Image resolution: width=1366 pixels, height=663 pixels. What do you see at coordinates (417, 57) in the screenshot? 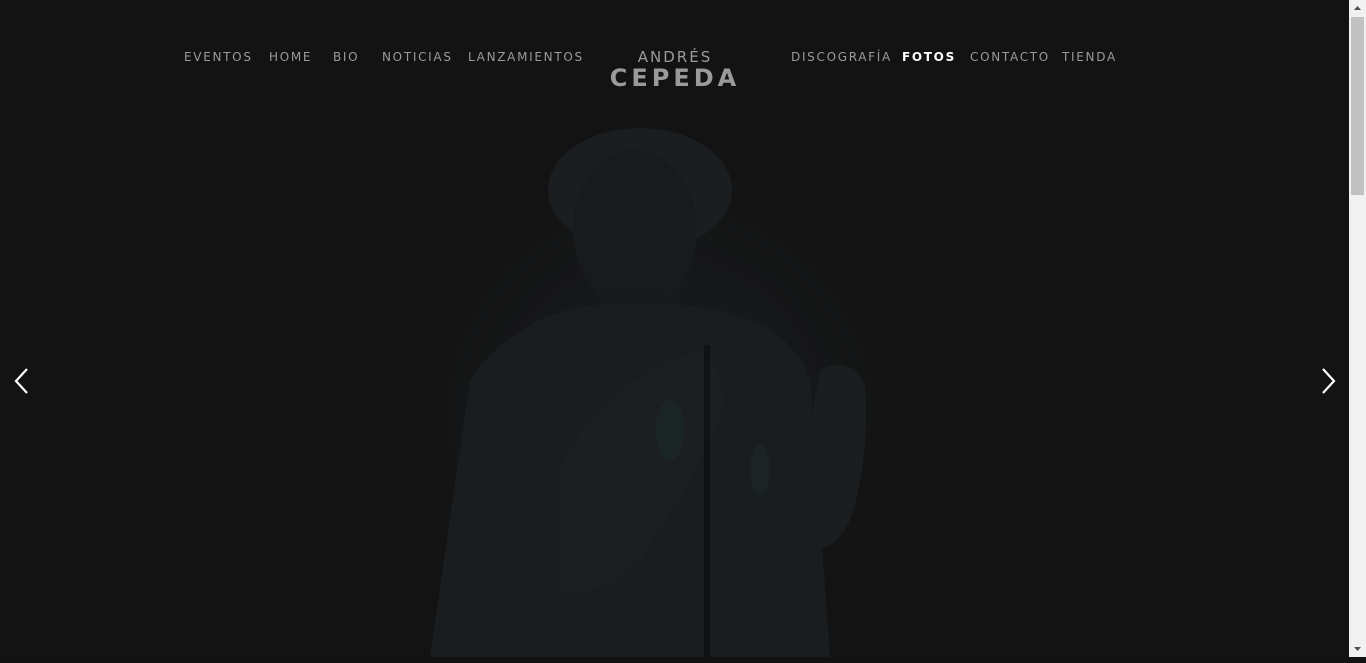
I see `nav-link-noticias: NOTICIAS` at bounding box center [417, 57].